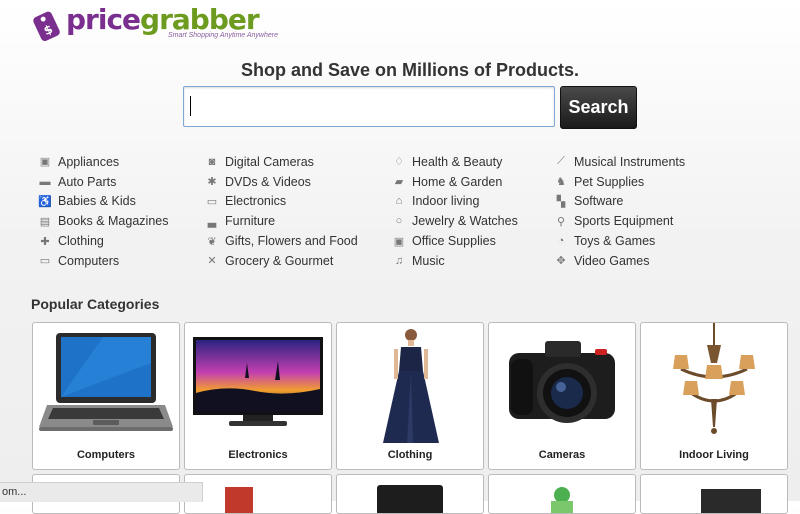 This screenshot has width=800, height=514. Describe the element at coordinates (619, 221) in the screenshot. I see `category-link-sports-equipment: ⚲ Sports Equipment` at that location.